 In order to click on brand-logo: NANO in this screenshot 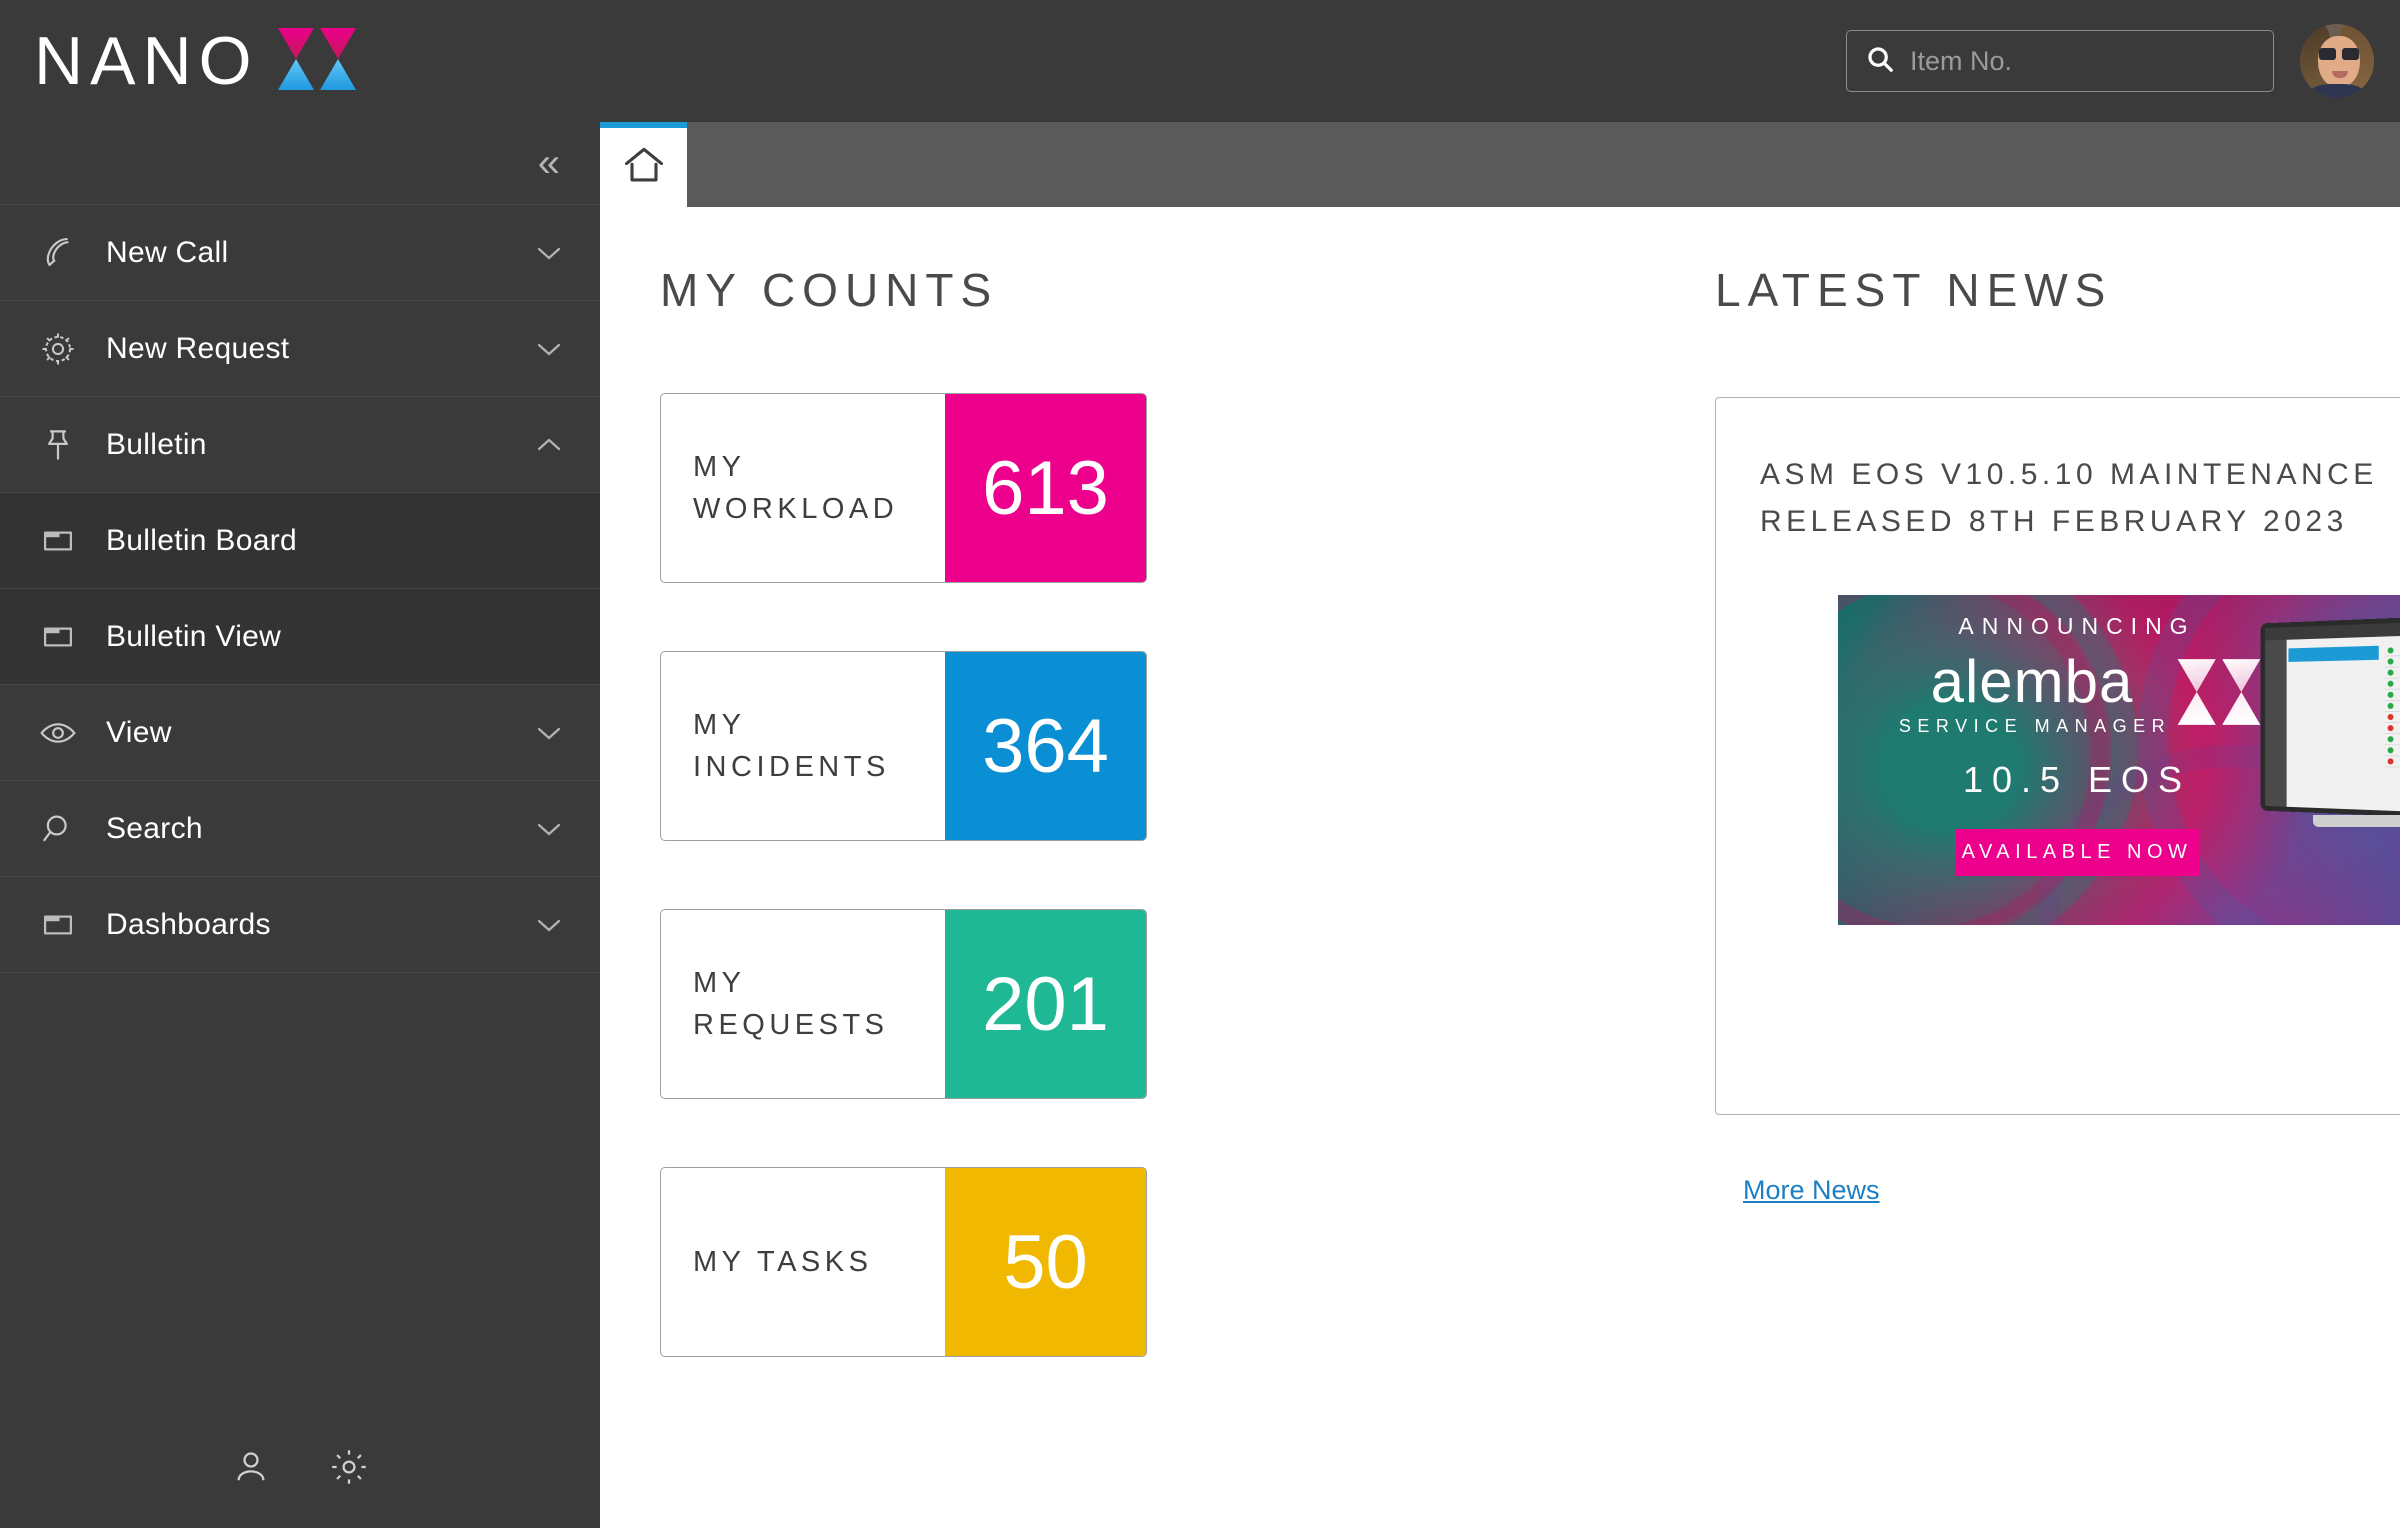, I will do `click(300, 61)`.